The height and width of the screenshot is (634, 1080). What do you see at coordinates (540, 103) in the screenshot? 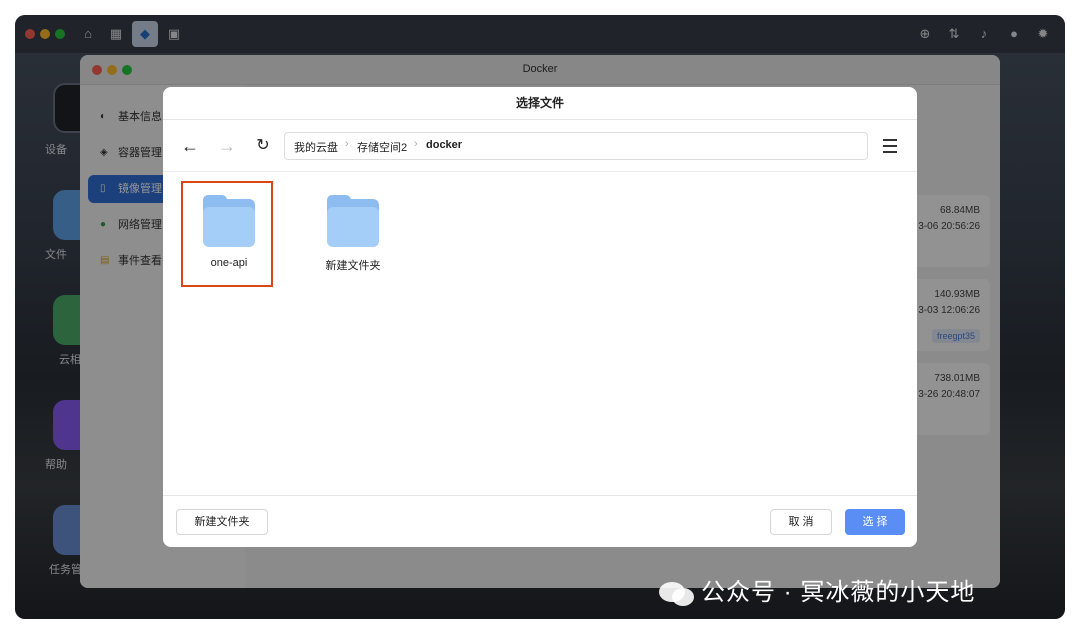
I see `dialog-title: 选择文件` at bounding box center [540, 103].